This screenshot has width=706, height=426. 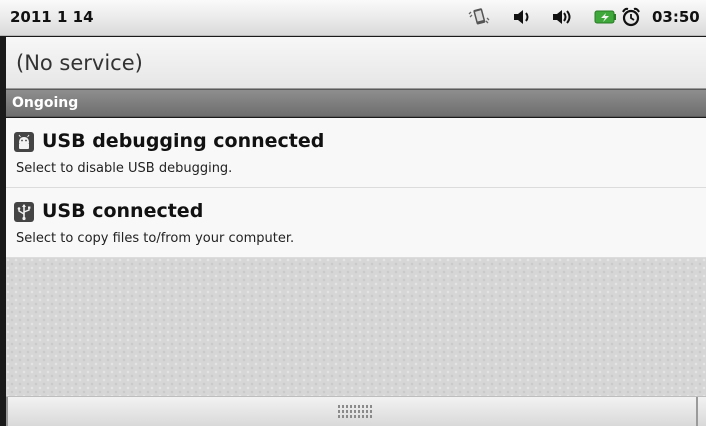 What do you see at coordinates (676, 17) in the screenshot?
I see `status-time: 03:50` at bounding box center [676, 17].